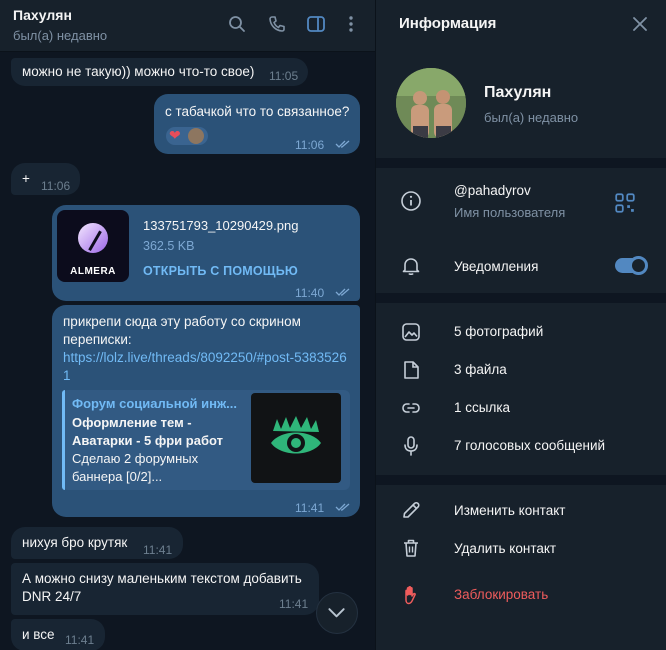 The image size is (666, 650). What do you see at coordinates (138, 71) in the screenshot?
I see `message-text: можно не такую)) можно что-то свое)` at bounding box center [138, 71].